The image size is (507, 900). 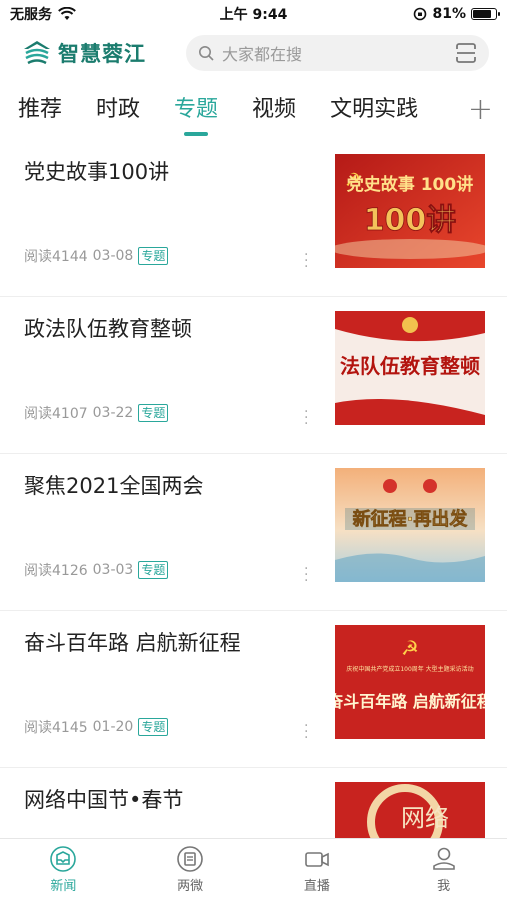 I want to click on thumb-caption: 奋斗百年路 启航新征程, so click(x=410, y=701).